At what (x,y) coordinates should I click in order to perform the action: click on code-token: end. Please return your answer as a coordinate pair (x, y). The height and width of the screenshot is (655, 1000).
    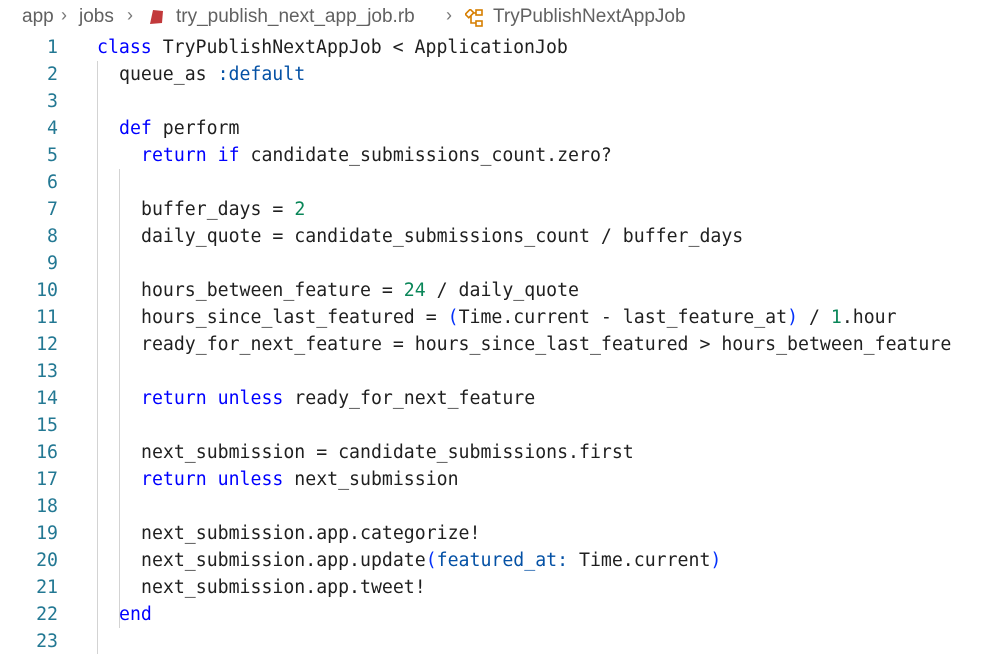
    Looking at the image, I should click on (135, 614).